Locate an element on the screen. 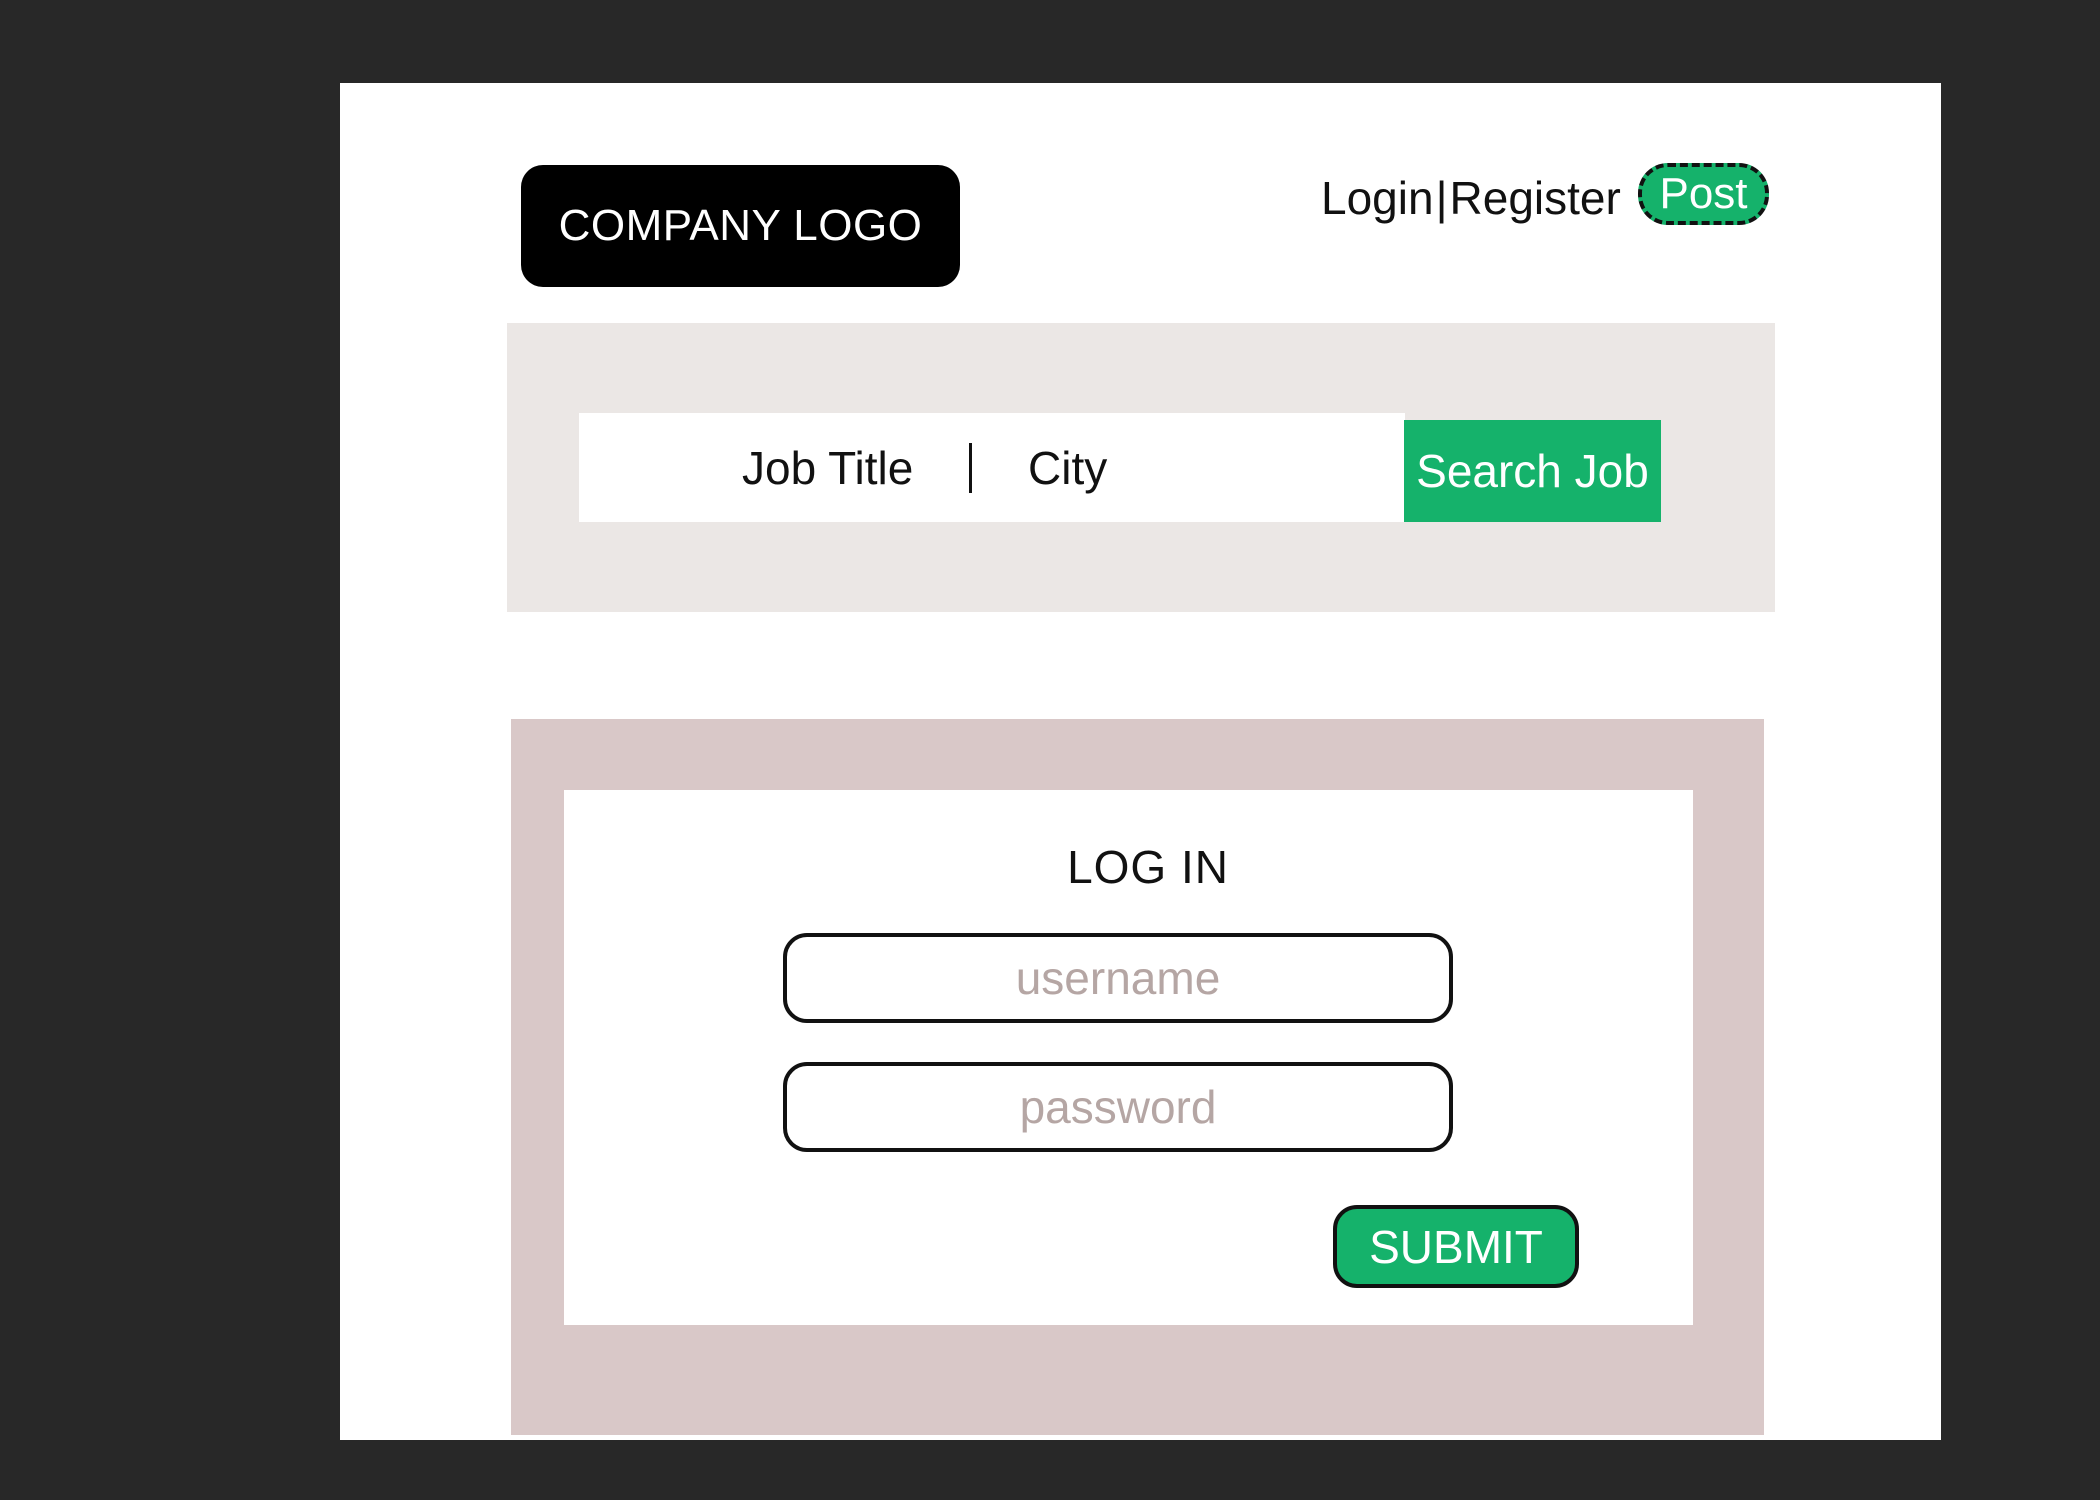 This screenshot has width=2100, height=1500. job-title-placeholder: Job Title is located at coordinates (828, 467).